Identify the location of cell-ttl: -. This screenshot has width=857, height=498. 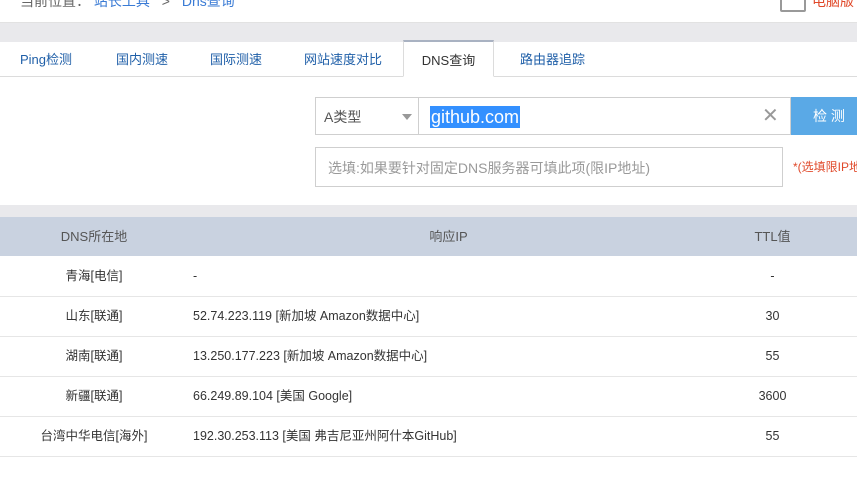
(772, 276).